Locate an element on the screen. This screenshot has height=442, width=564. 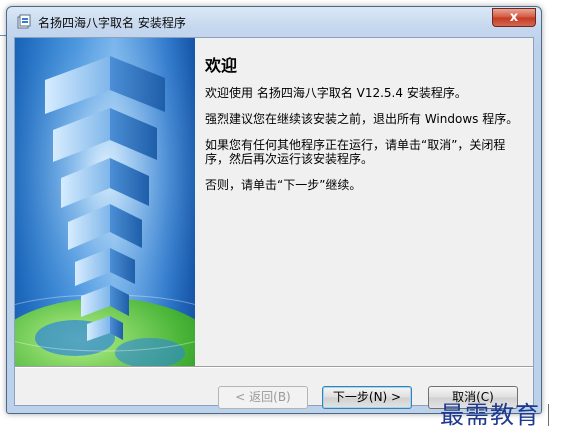
installer-app-icon is located at coordinates (24, 21).